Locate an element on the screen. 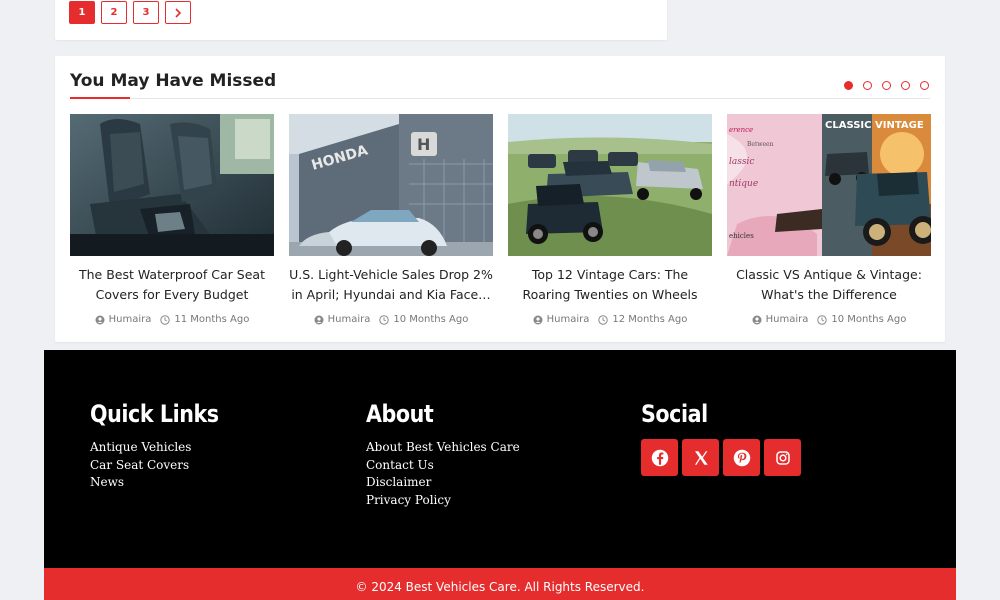 This screenshot has width=1000, height=600. pagination: 1 2 3 is located at coordinates (130, 12).